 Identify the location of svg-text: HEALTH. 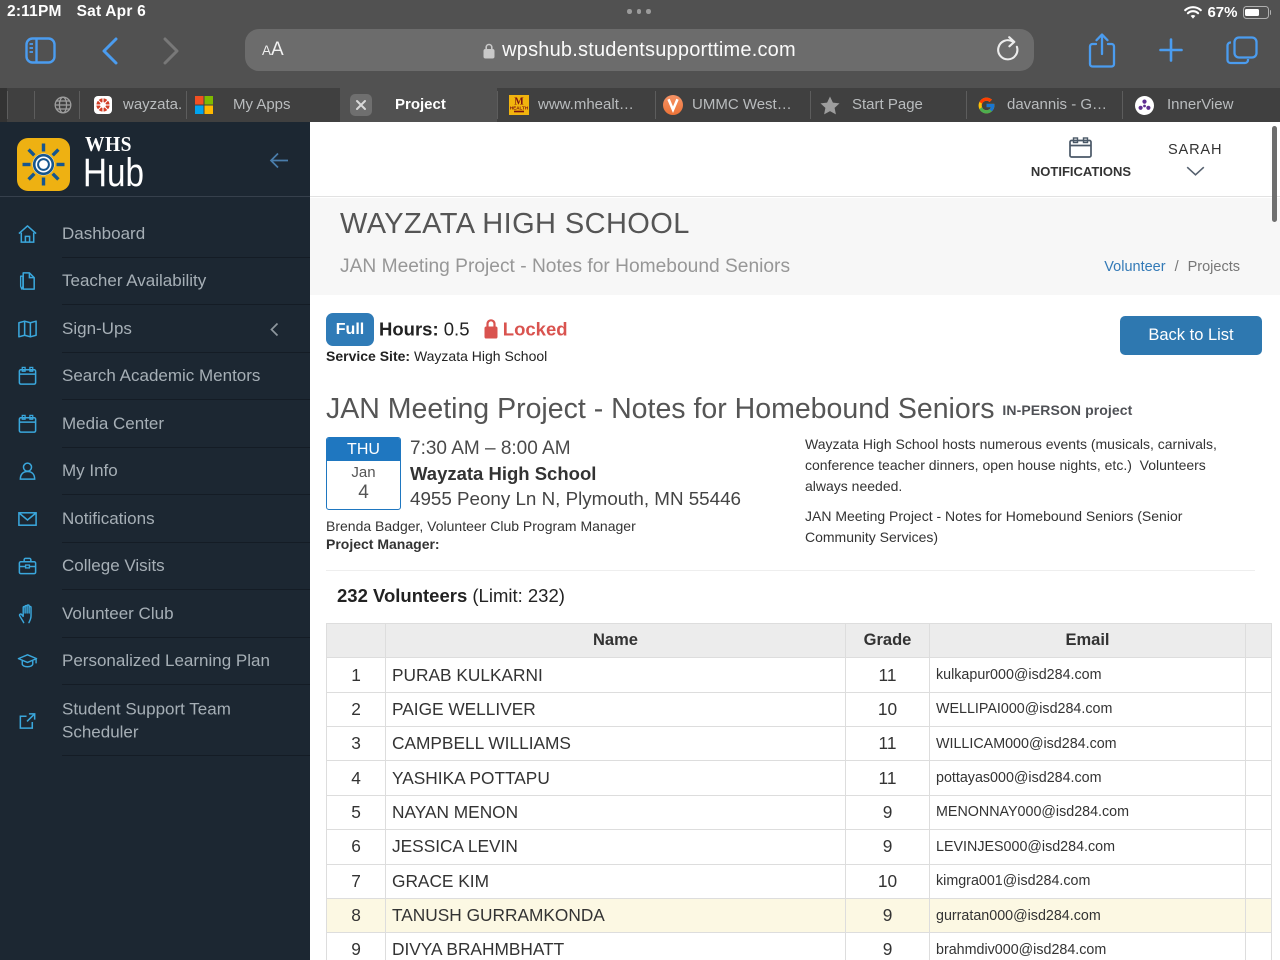
(519, 108).